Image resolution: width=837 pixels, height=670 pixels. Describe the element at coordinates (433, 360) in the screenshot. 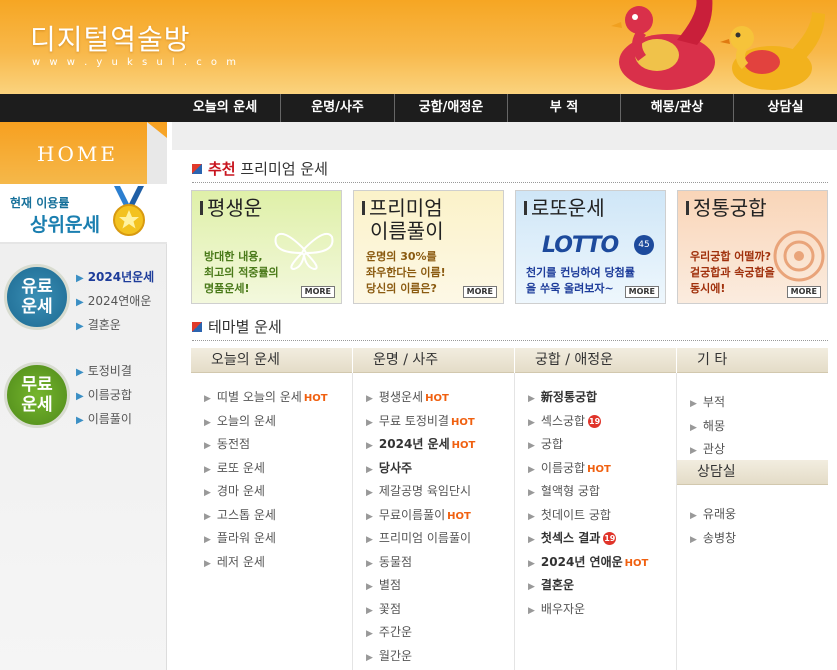

I see `col-head-saju: 운명 / 사주` at that location.